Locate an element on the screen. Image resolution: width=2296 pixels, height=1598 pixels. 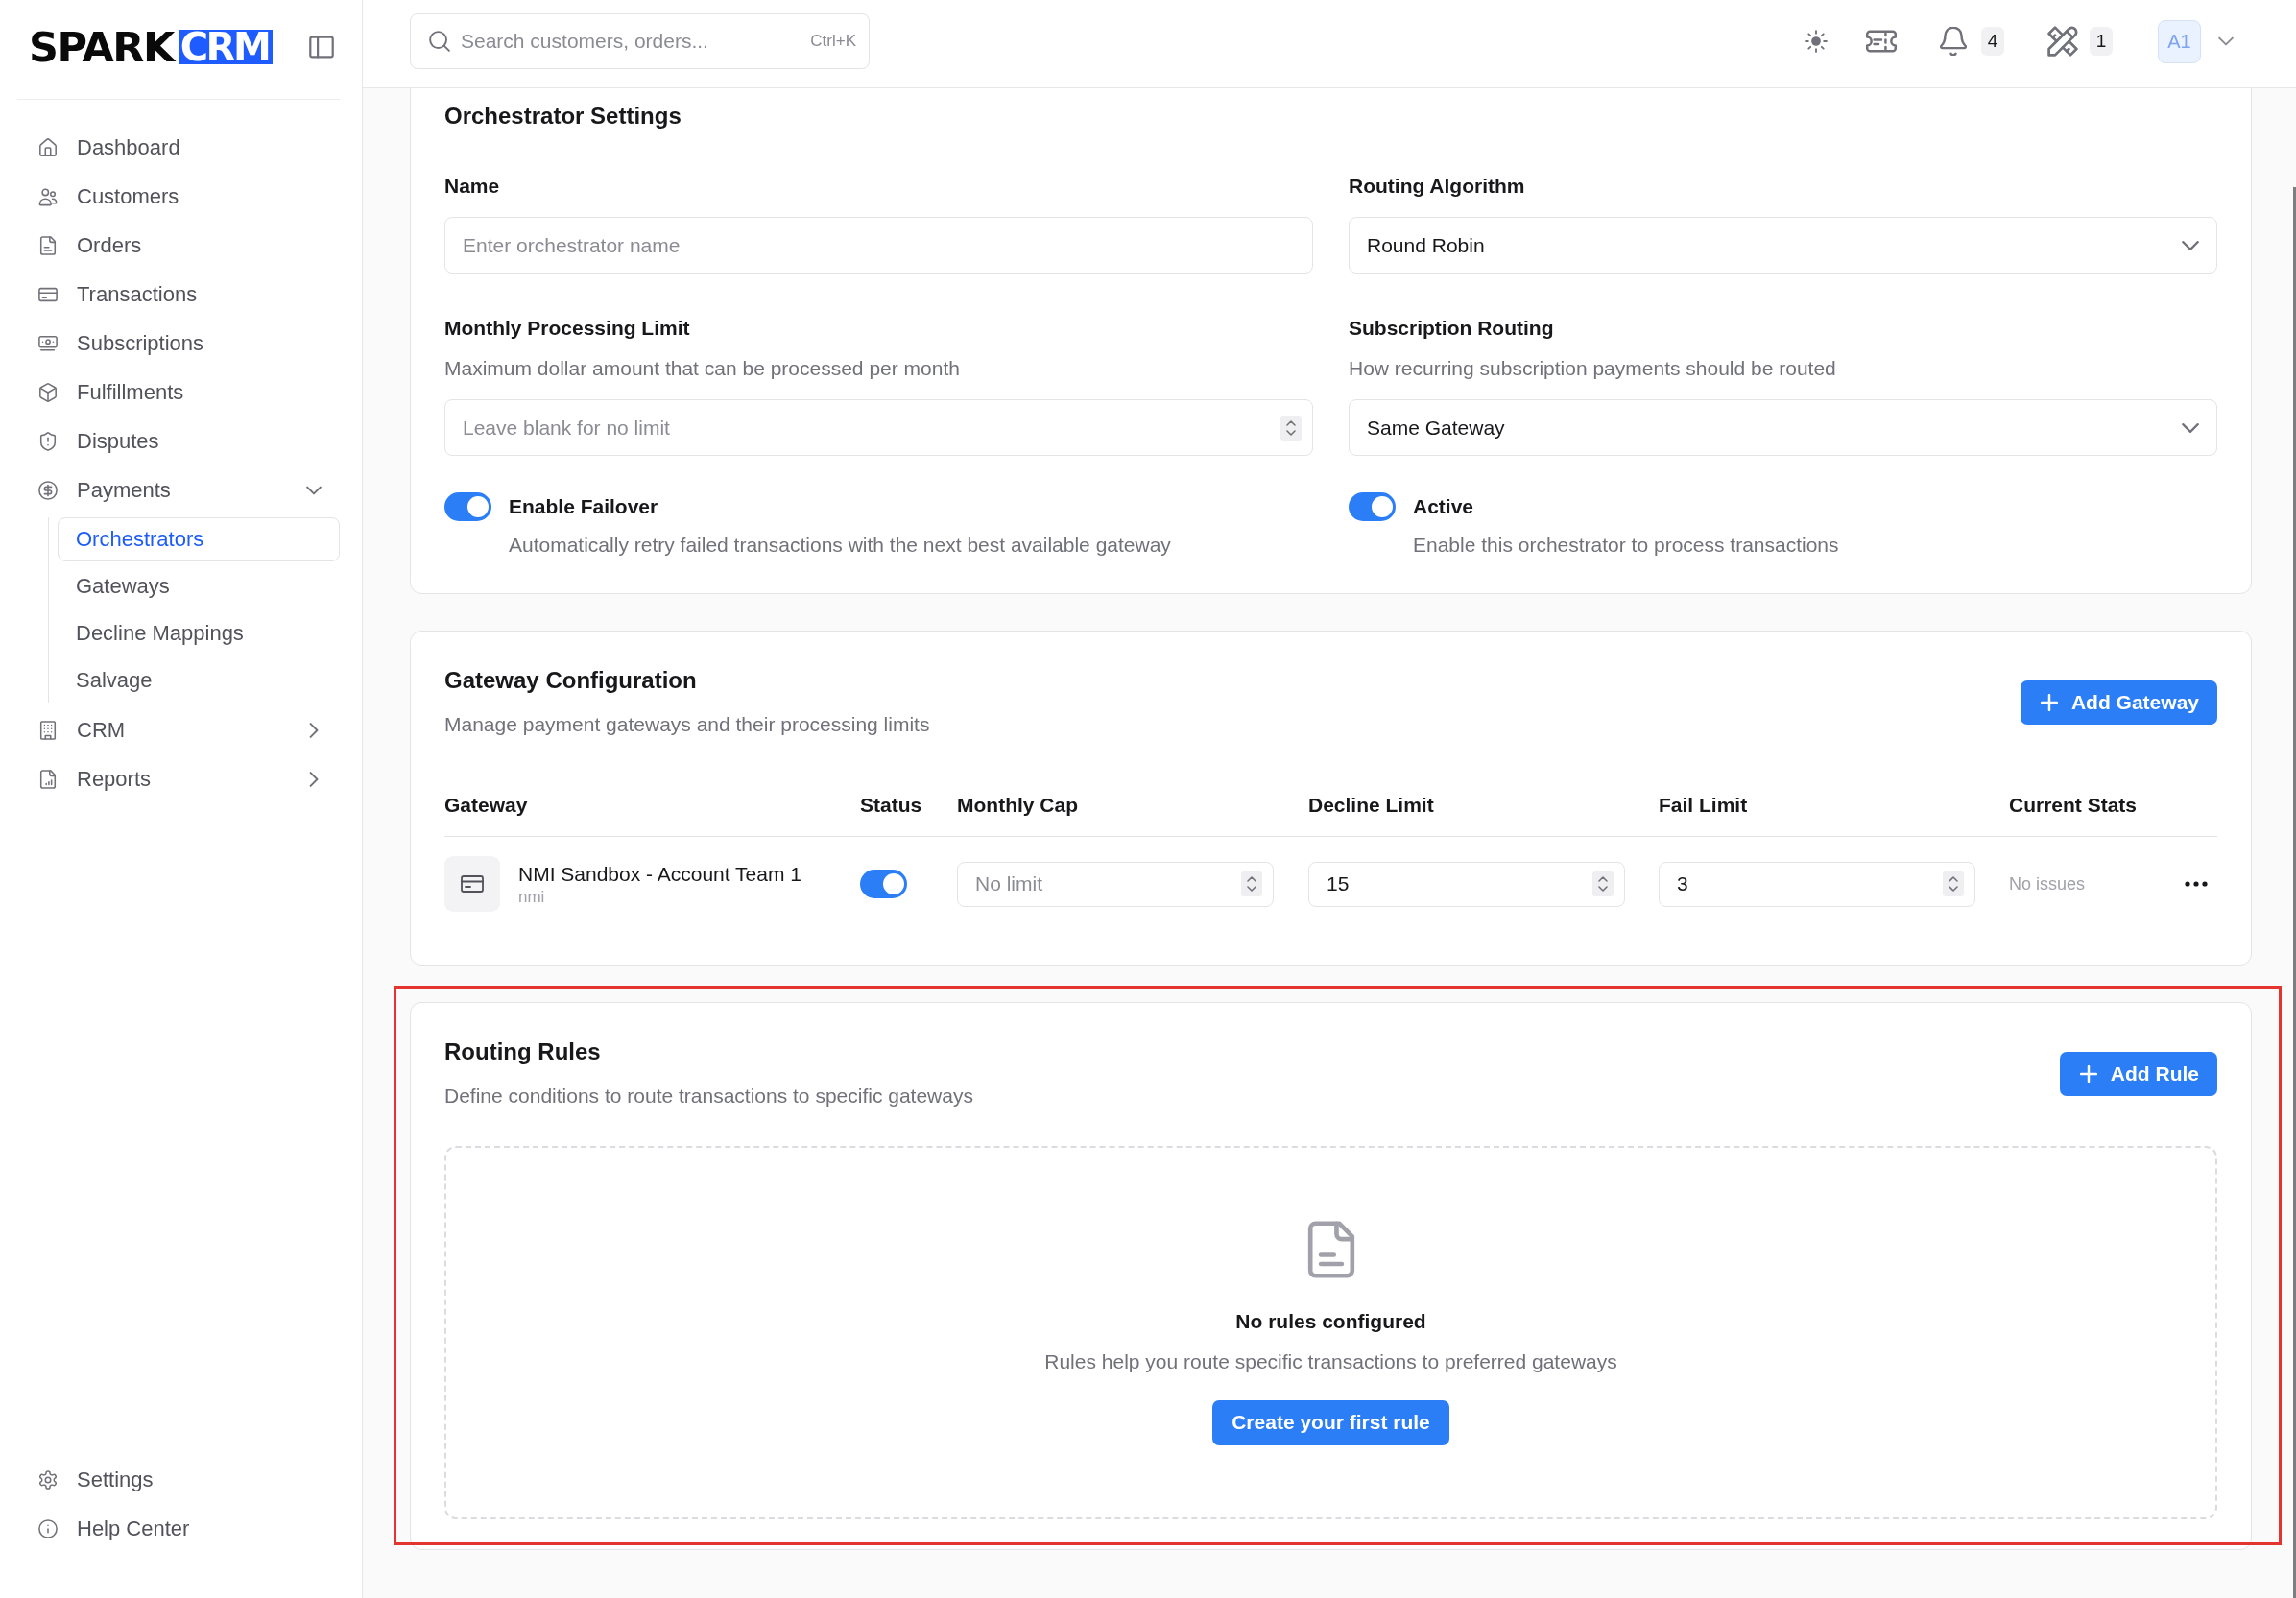
more-icon is located at coordinates (2196, 884).